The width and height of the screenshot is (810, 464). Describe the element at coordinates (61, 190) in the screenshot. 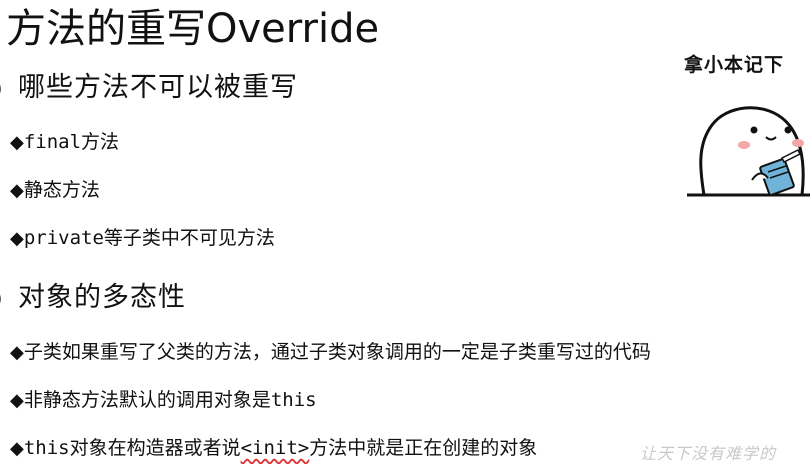

I see `list-item-text: 静态方法` at that location.